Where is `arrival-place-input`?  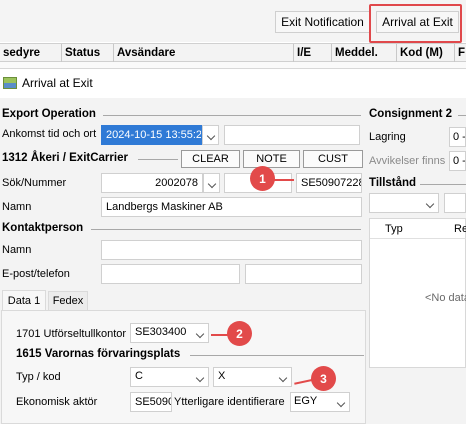
arrival-place-input is located at coordinates (292, 135).